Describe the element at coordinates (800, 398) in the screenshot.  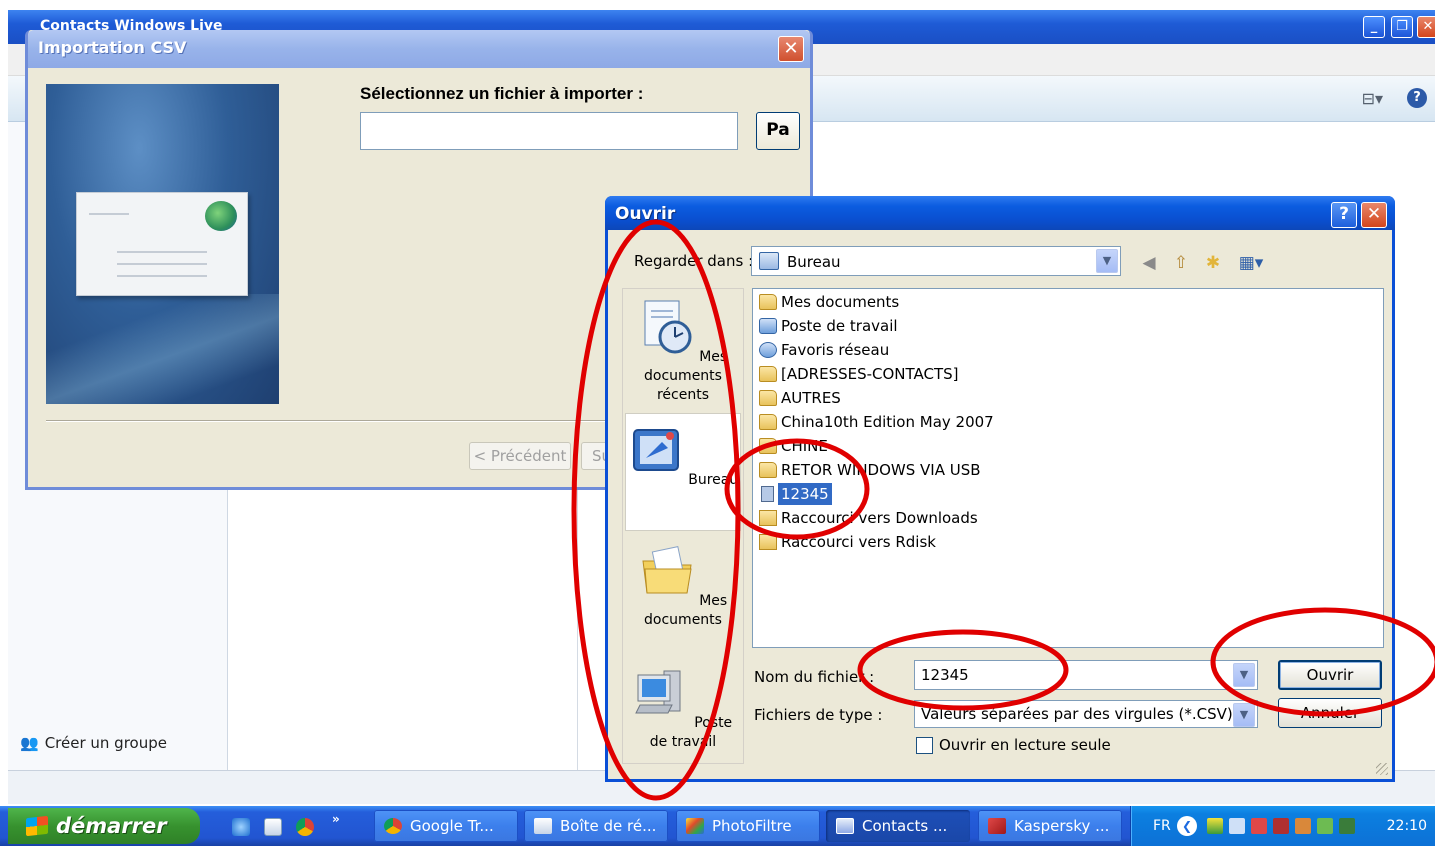
I see `list-item: AUTRES` at that location.